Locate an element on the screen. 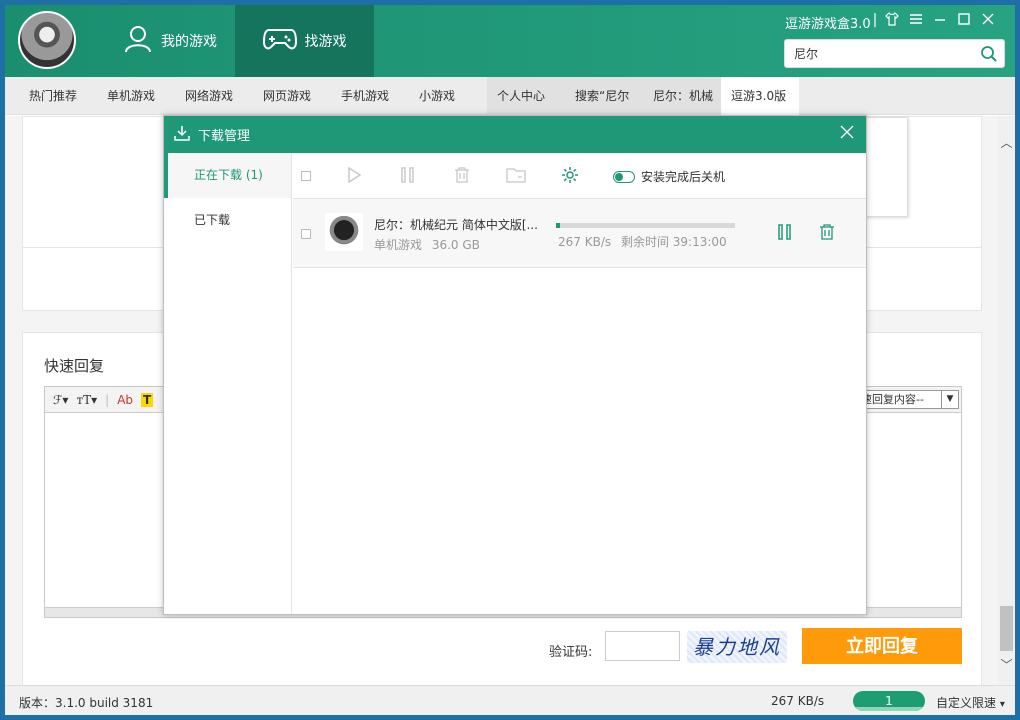 The width and height of the screenshot is (1020, 720). download-progress is located at coordinates (645, 225).